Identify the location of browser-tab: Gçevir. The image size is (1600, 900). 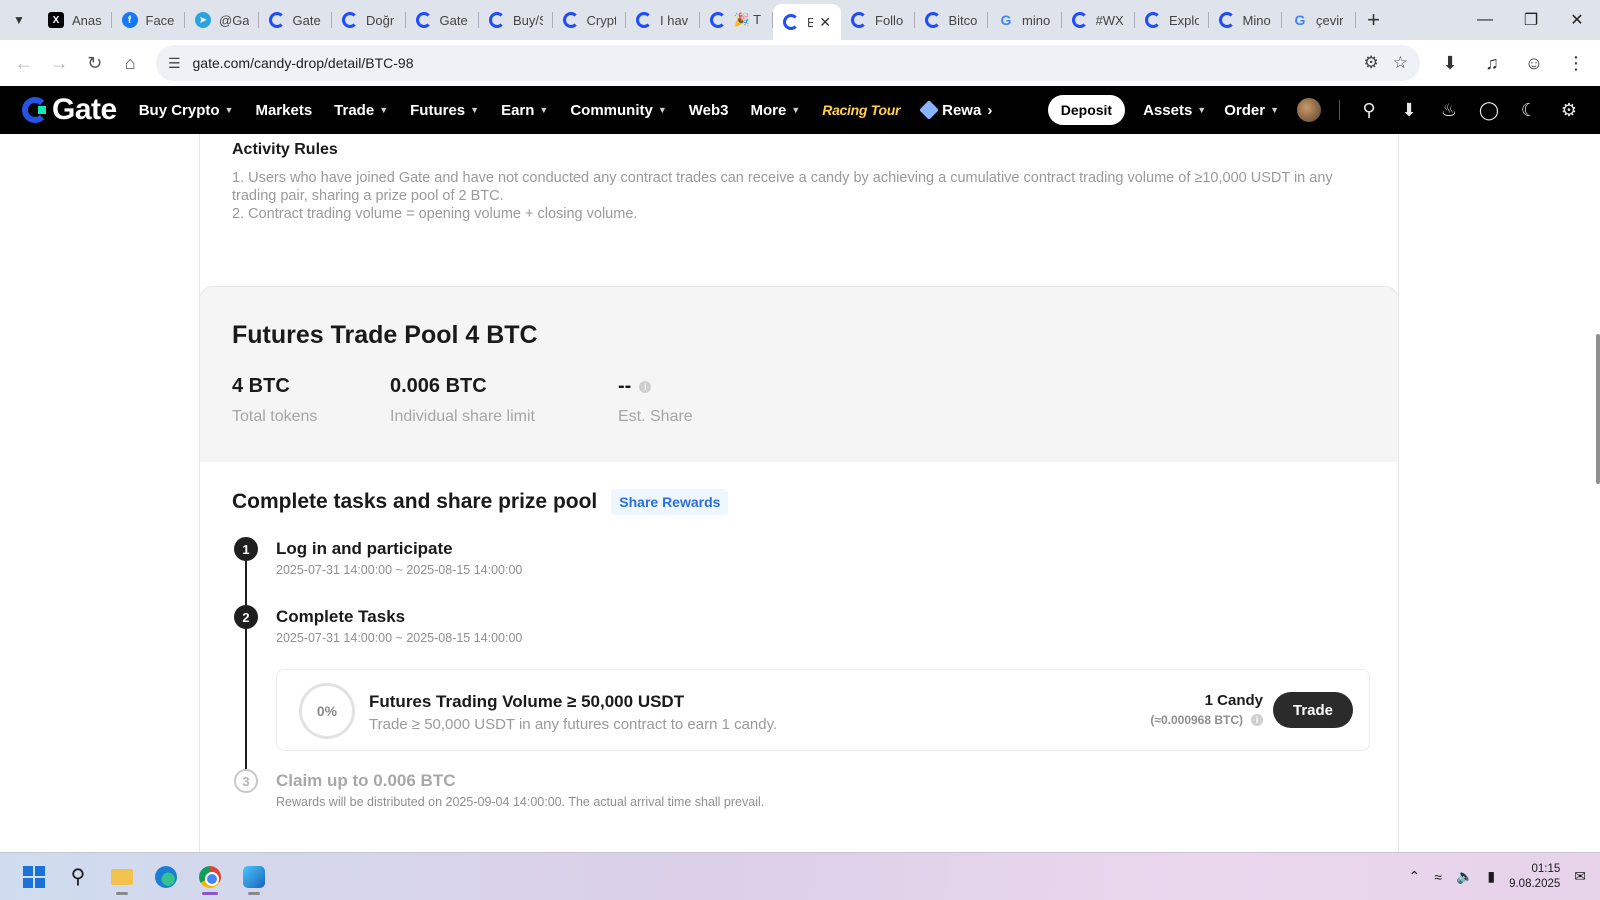
(1319, 20).